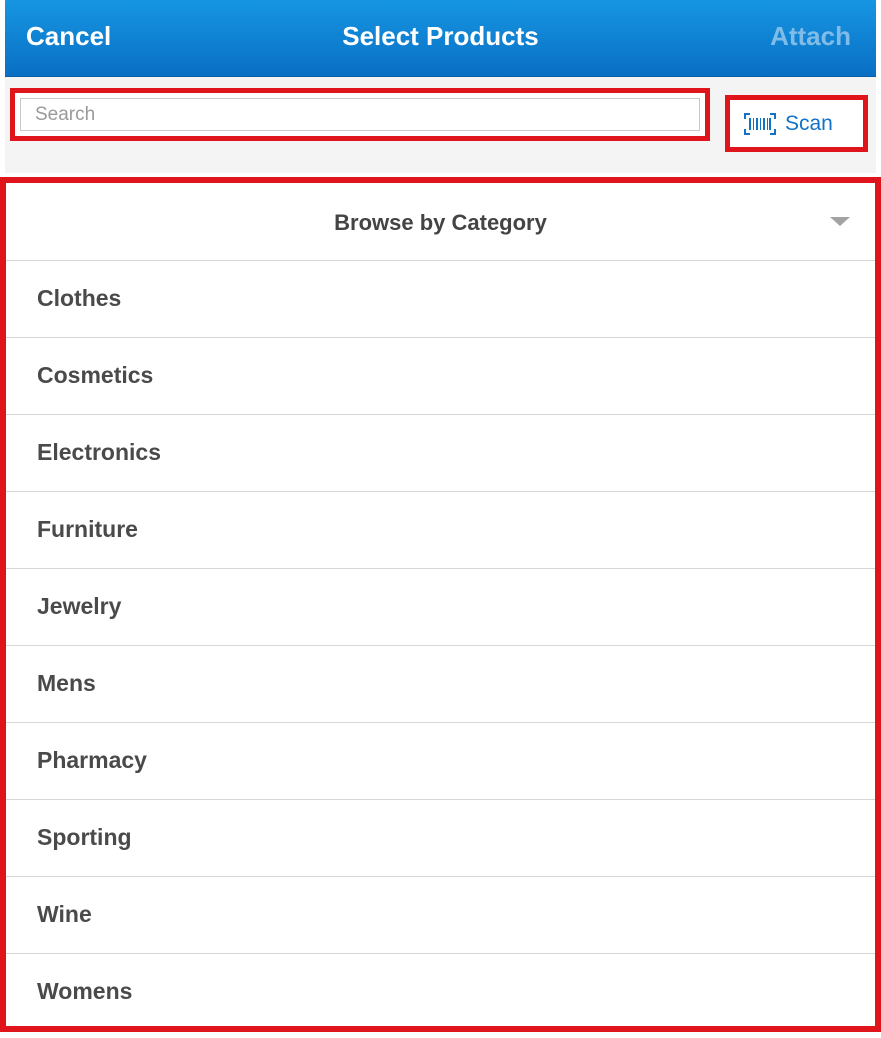 This screenshot has width=881, height=1038. I want to click on category-item-label: Sporting, so click(84, 837).